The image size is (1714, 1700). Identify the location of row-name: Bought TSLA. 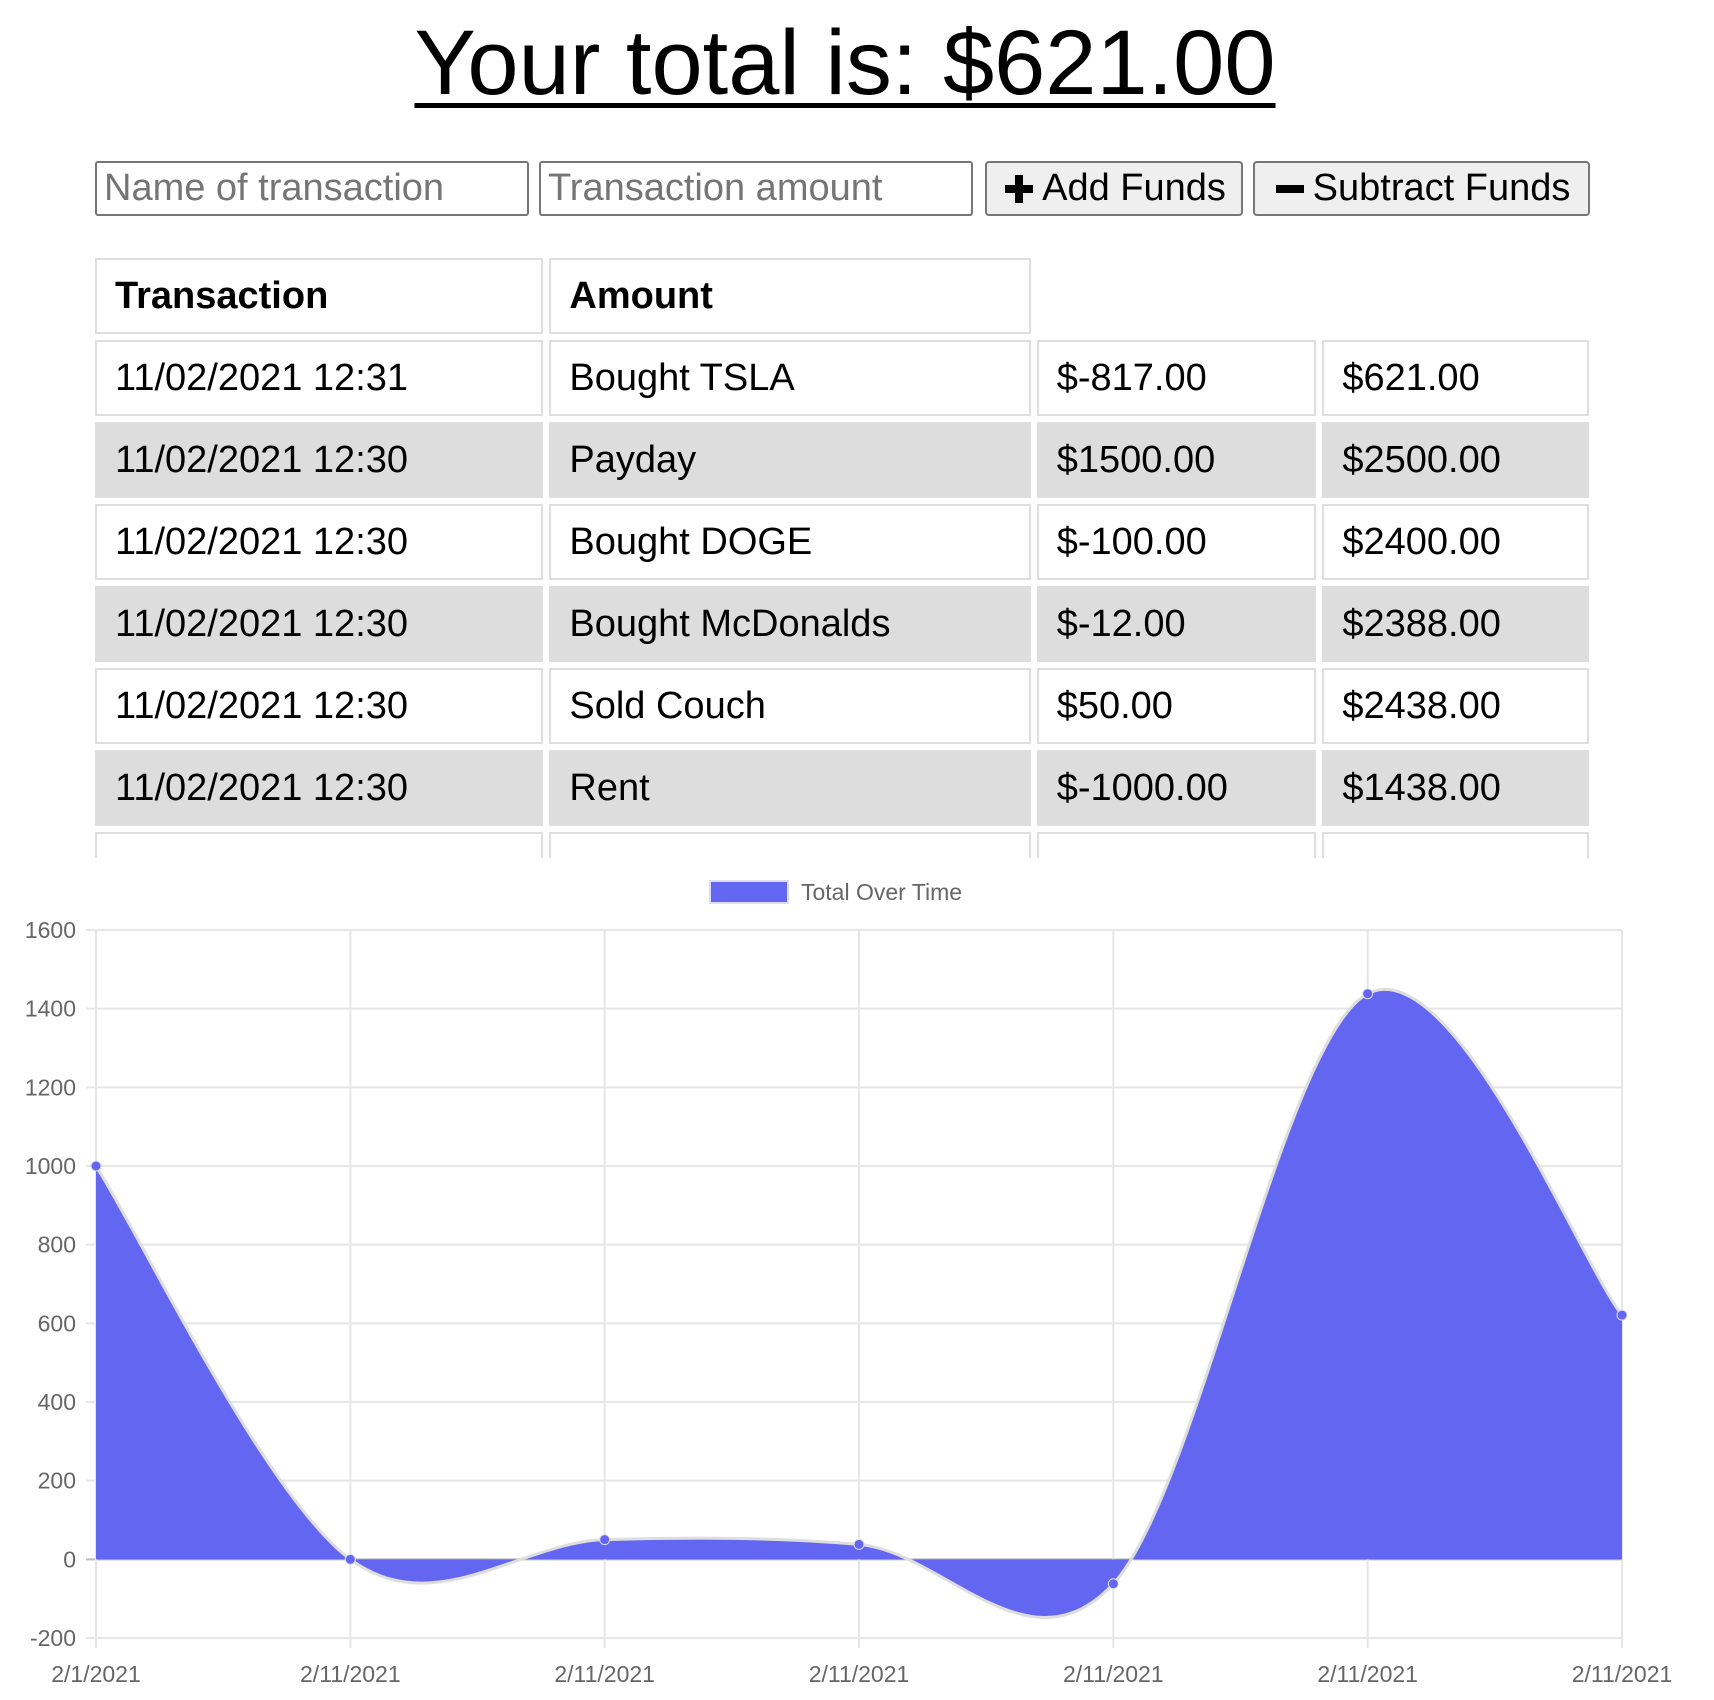
(790, 378).